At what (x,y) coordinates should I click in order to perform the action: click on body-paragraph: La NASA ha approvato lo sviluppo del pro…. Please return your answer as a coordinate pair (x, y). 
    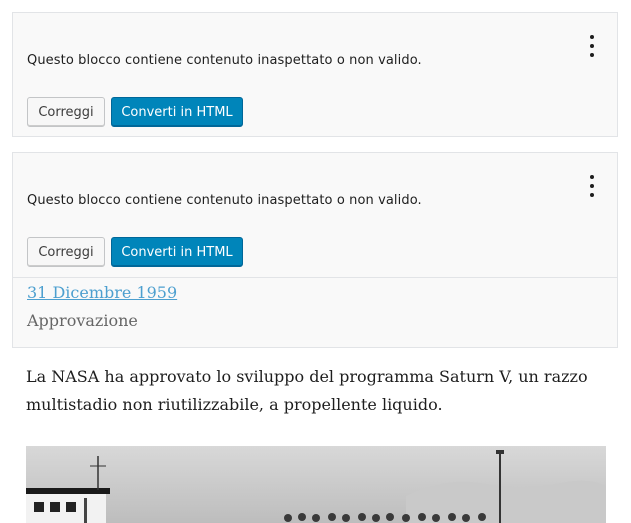
    Looking at the image, I should click on (307, 390).